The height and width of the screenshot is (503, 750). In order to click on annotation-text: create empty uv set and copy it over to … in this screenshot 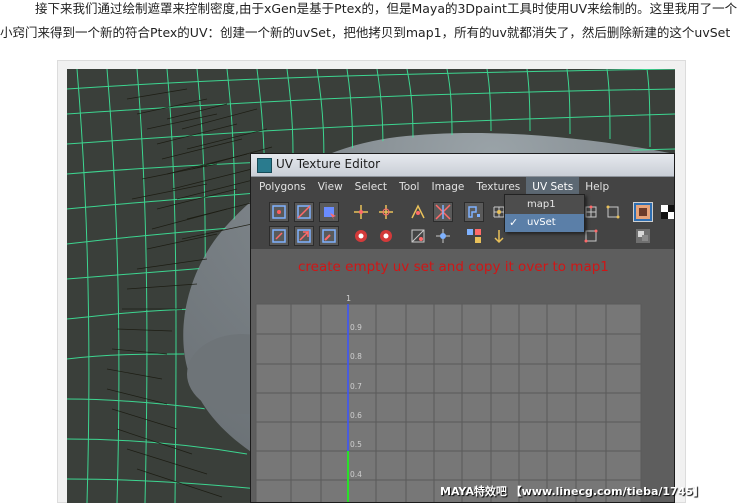, I will do `click(453, 267)`.